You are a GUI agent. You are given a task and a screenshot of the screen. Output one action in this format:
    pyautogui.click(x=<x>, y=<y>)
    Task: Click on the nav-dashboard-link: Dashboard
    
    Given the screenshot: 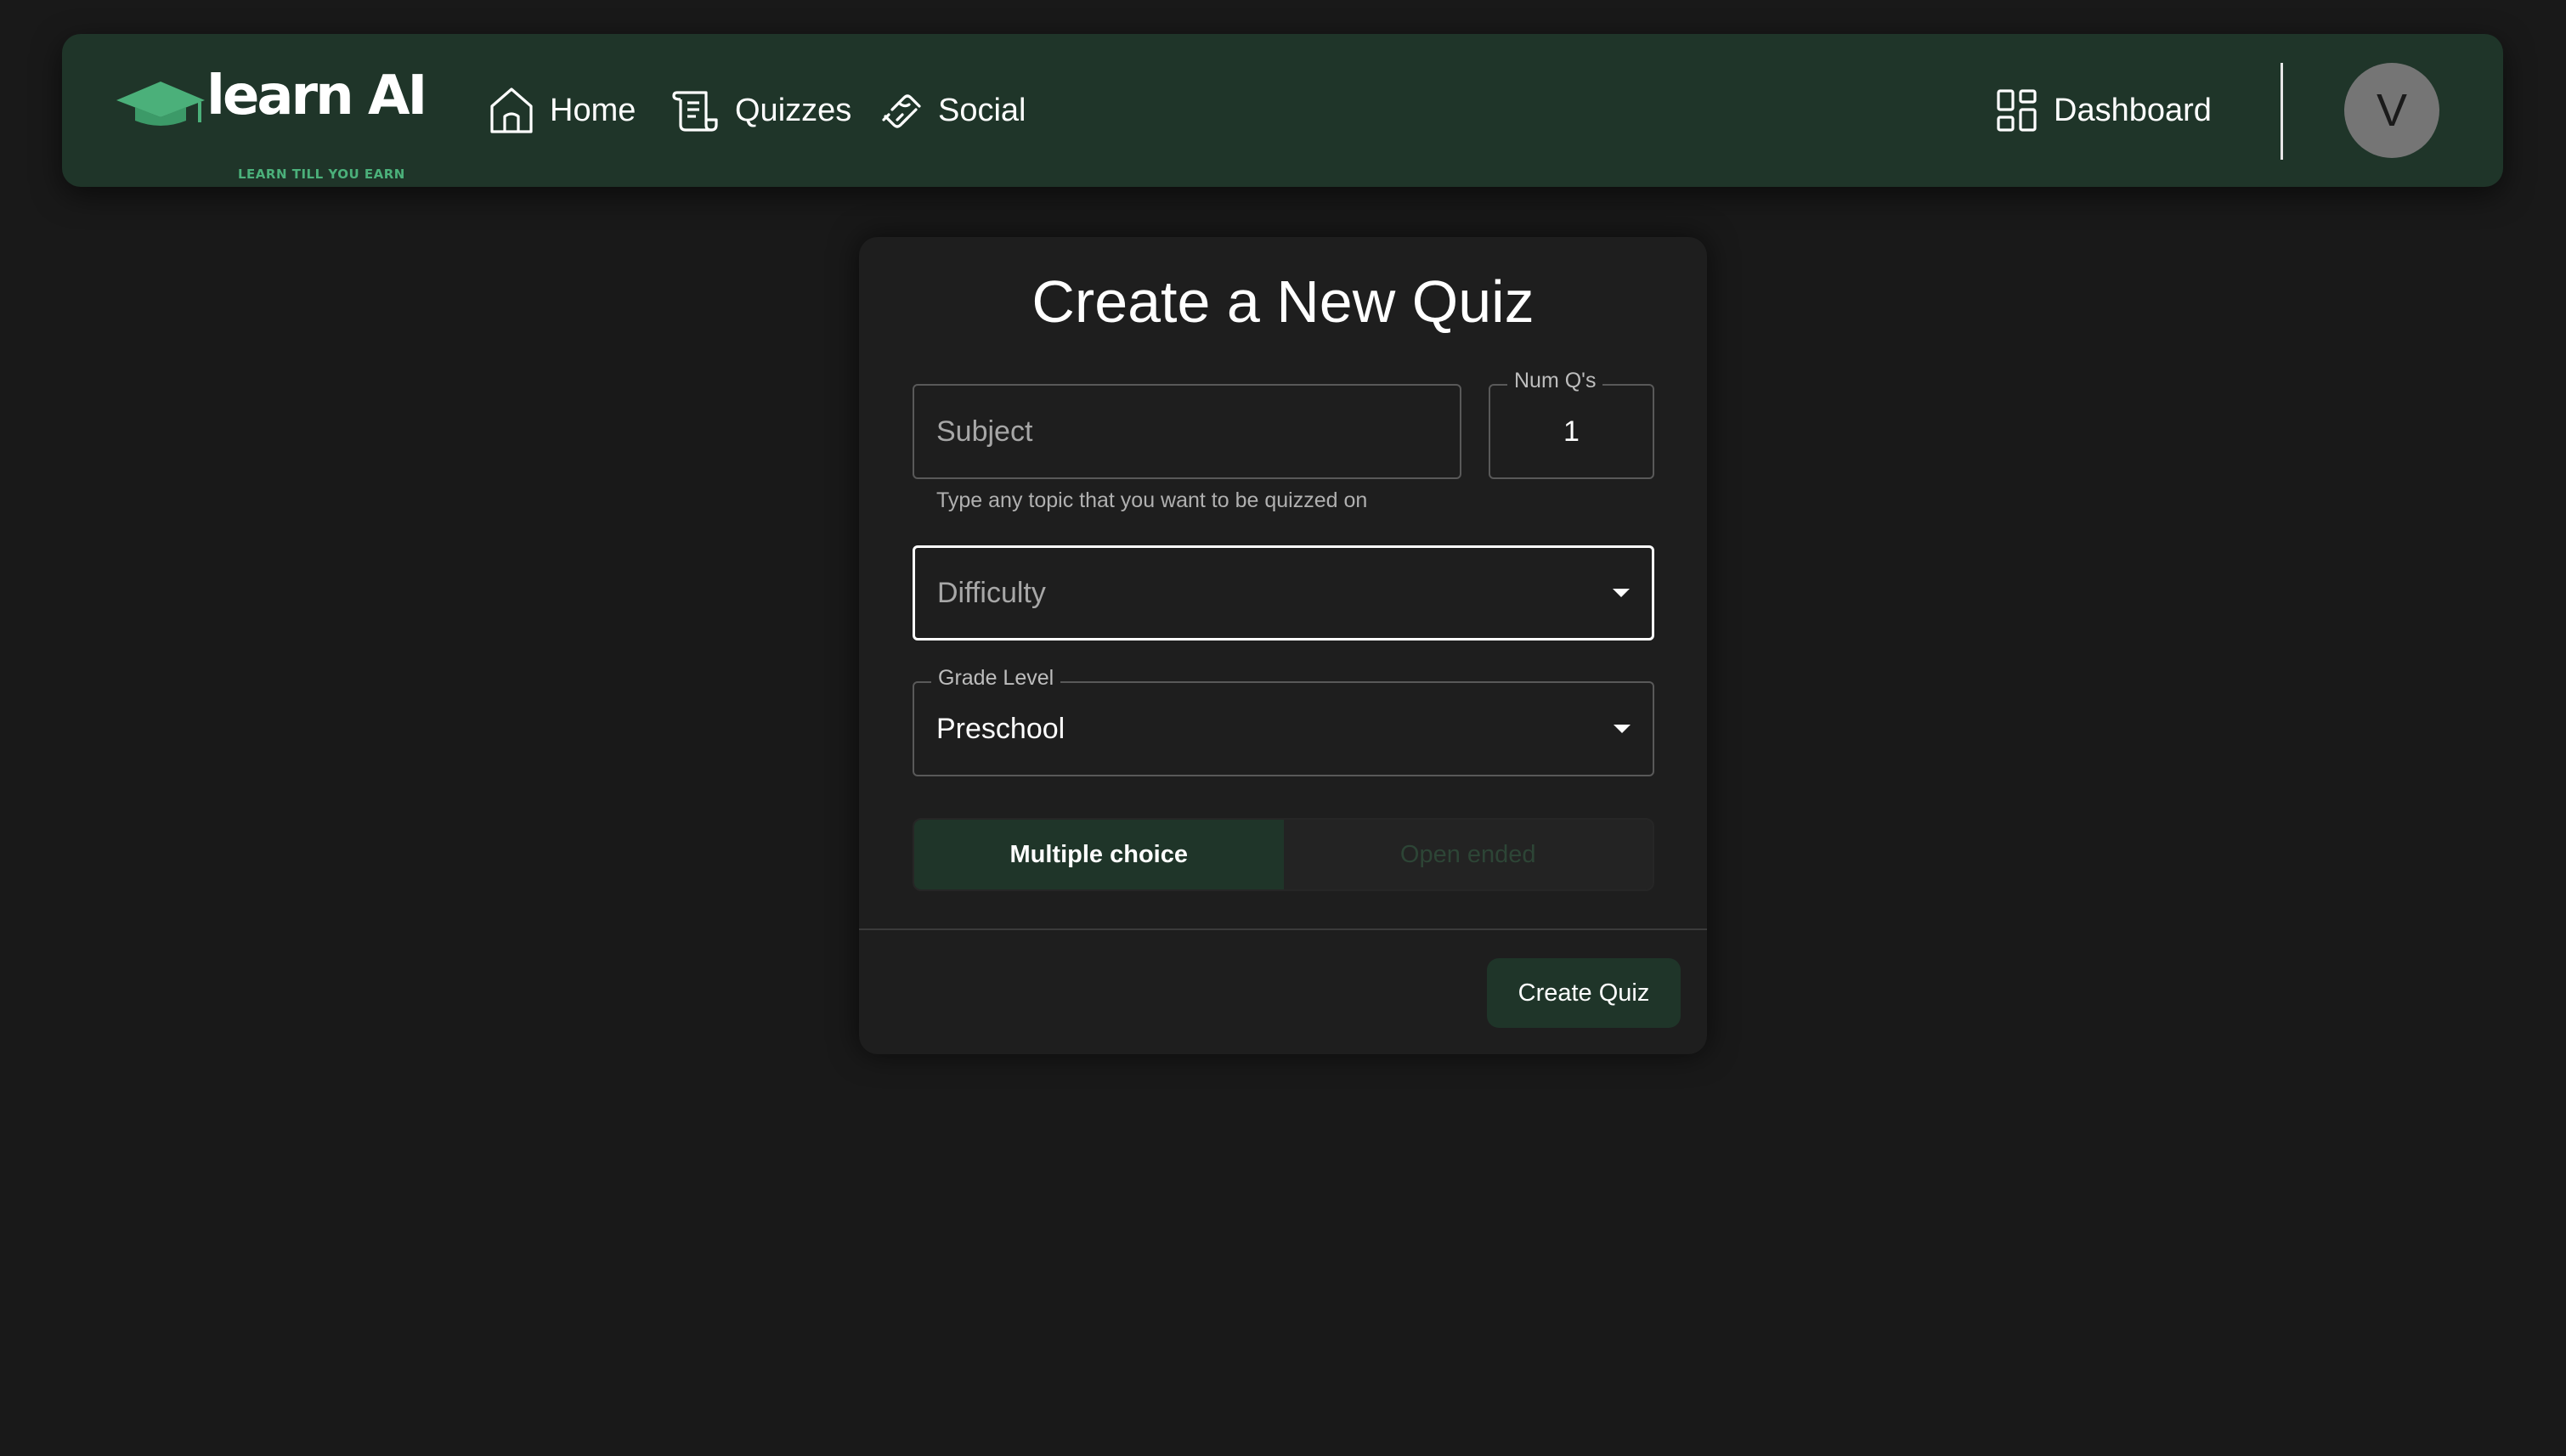 What is the action you would take?
    pyautogui.click(x=2104, y=110)
    